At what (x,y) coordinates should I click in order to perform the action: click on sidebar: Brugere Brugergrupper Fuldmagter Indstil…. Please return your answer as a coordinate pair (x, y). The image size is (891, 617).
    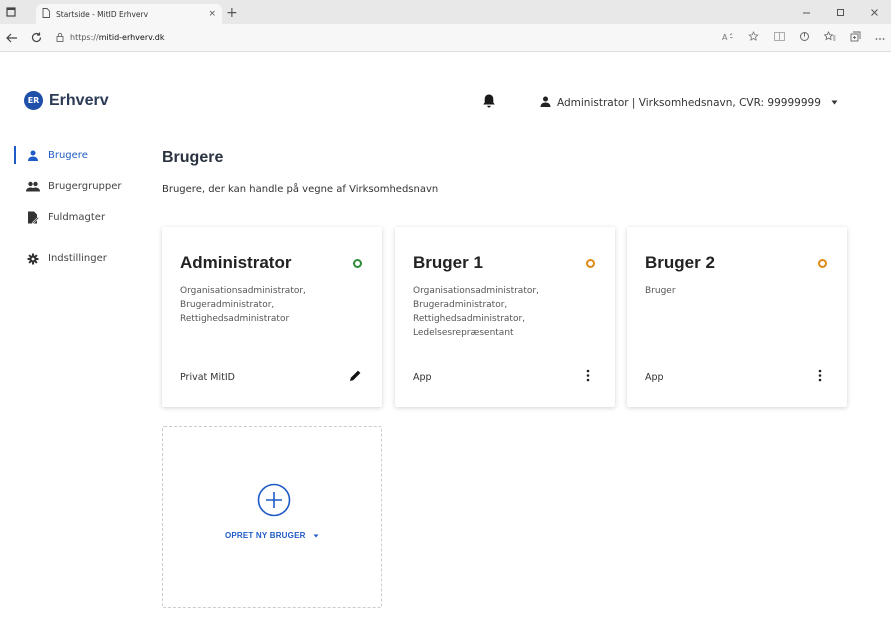
    Looking at the image, I should click on (84, 212).